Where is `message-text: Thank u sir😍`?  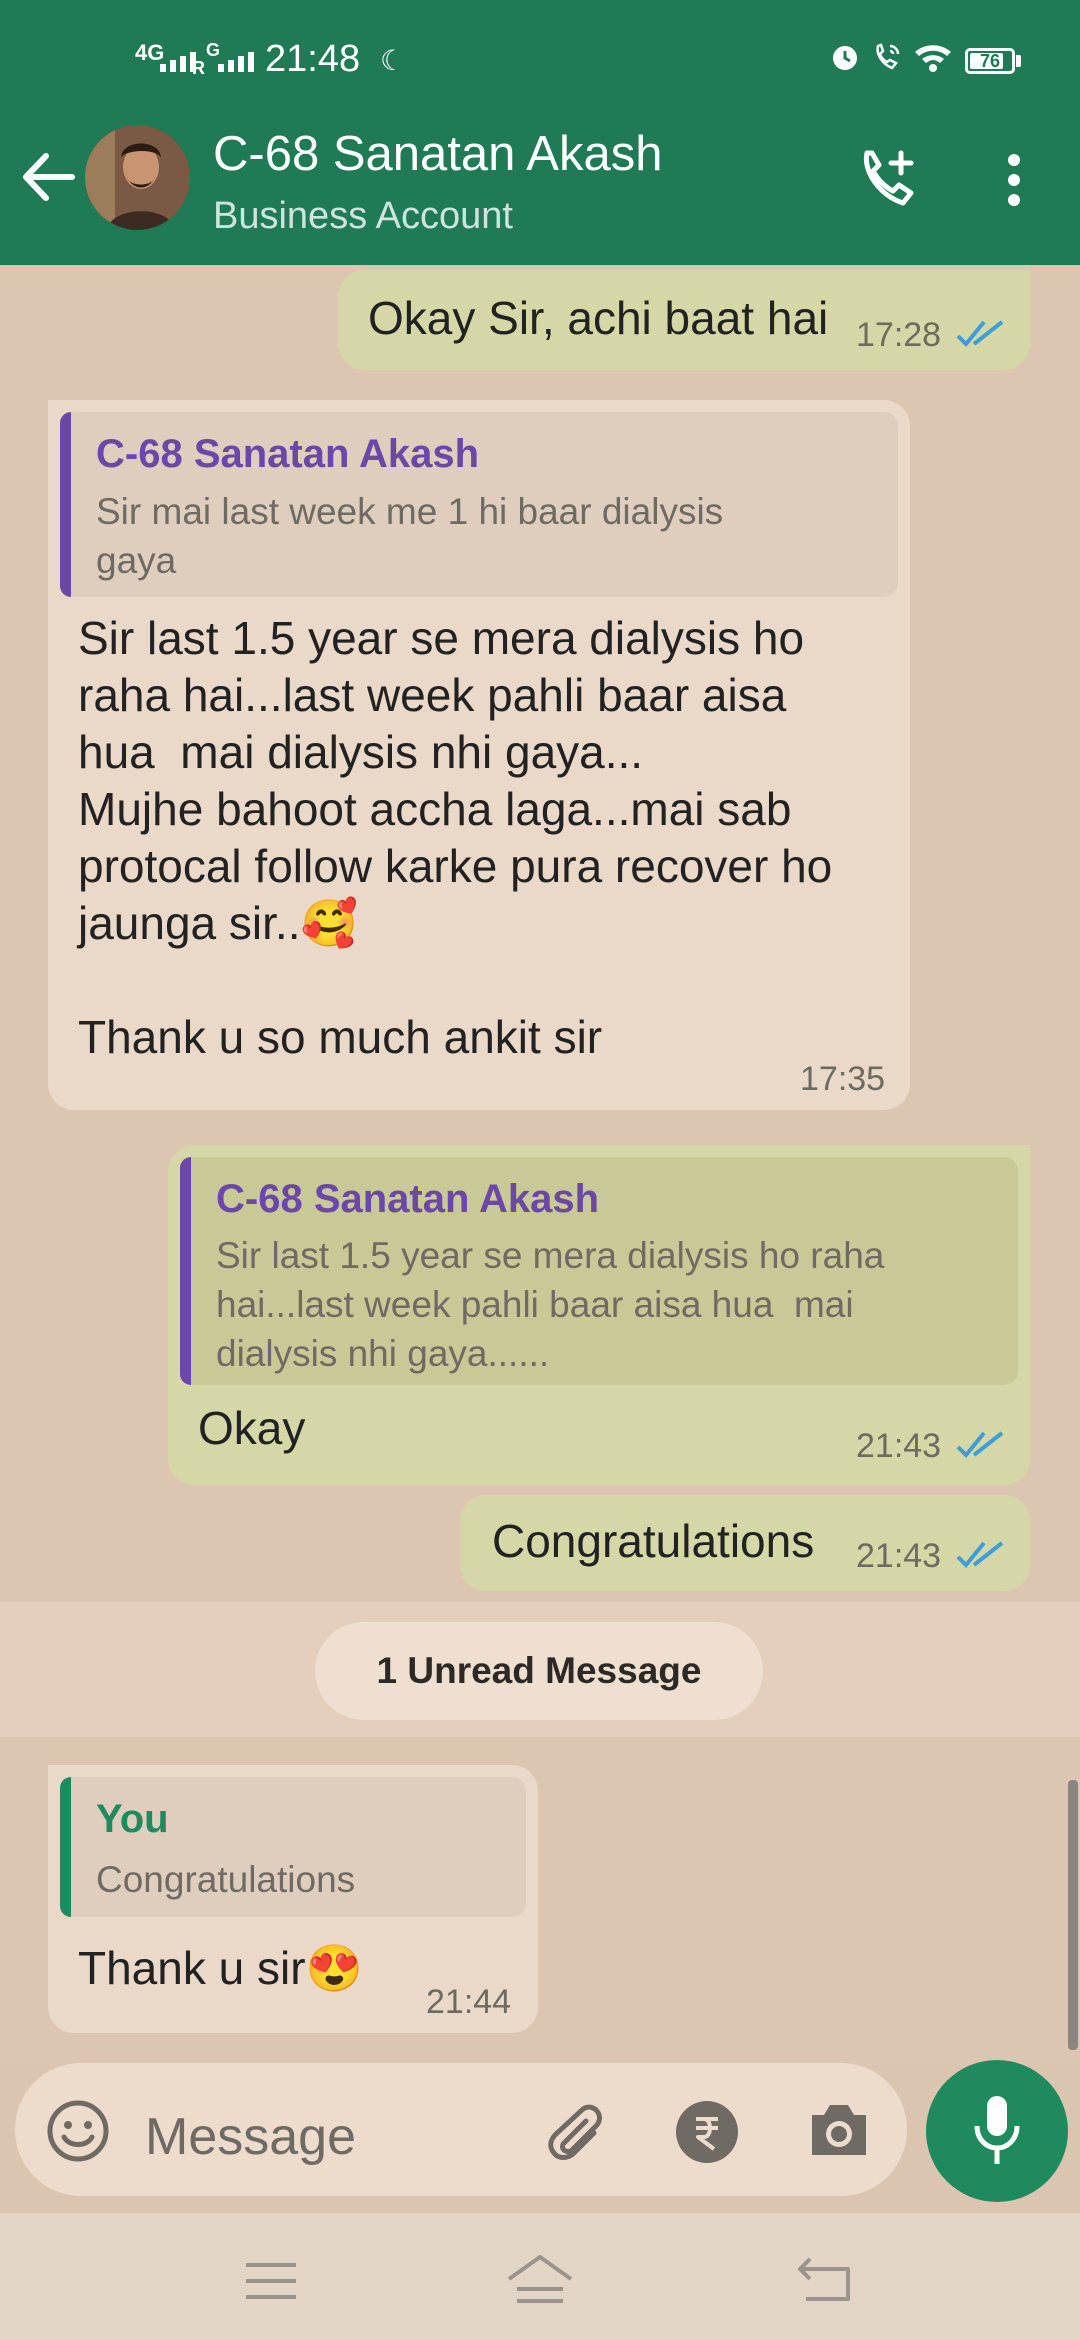
message-text: Thank u sir😍 is located at coordinates (220, 1968).